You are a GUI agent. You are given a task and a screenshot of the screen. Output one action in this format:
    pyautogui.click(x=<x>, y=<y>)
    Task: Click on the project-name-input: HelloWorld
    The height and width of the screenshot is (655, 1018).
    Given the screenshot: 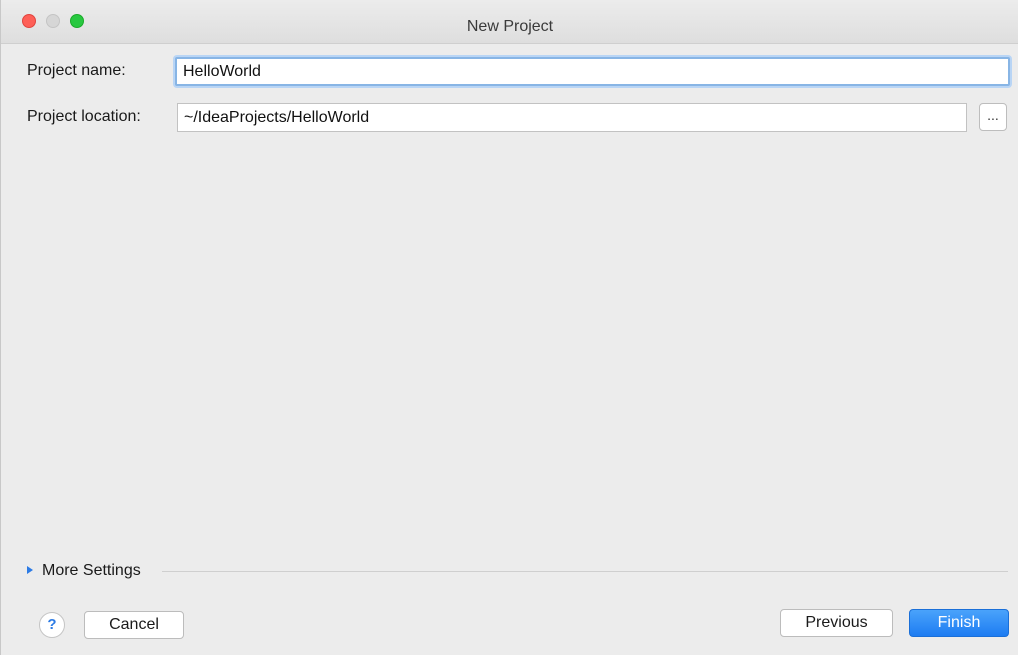 What is the action you would take?
    pyautogui.click(x=592, y=71)
    